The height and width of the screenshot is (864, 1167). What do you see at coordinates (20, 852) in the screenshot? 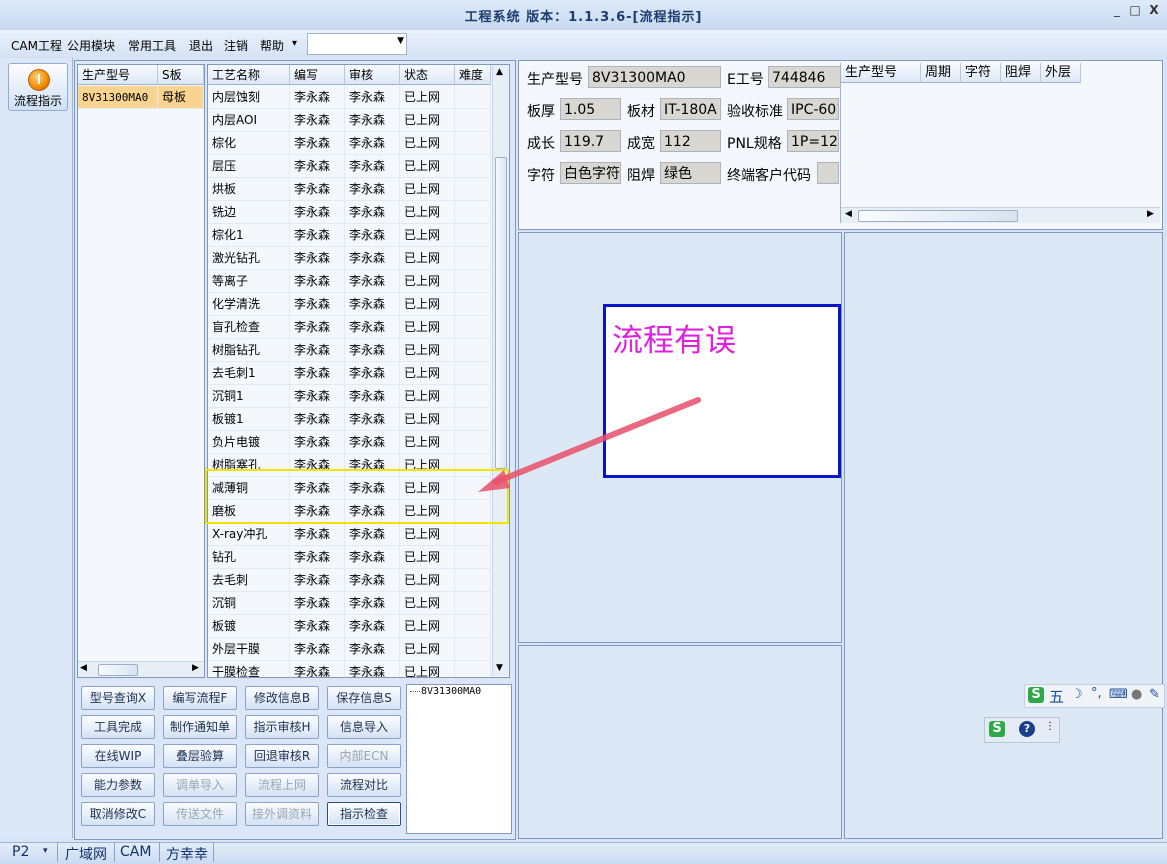
I see `status-tab-p2: P2` at bounding box center [20, 852].